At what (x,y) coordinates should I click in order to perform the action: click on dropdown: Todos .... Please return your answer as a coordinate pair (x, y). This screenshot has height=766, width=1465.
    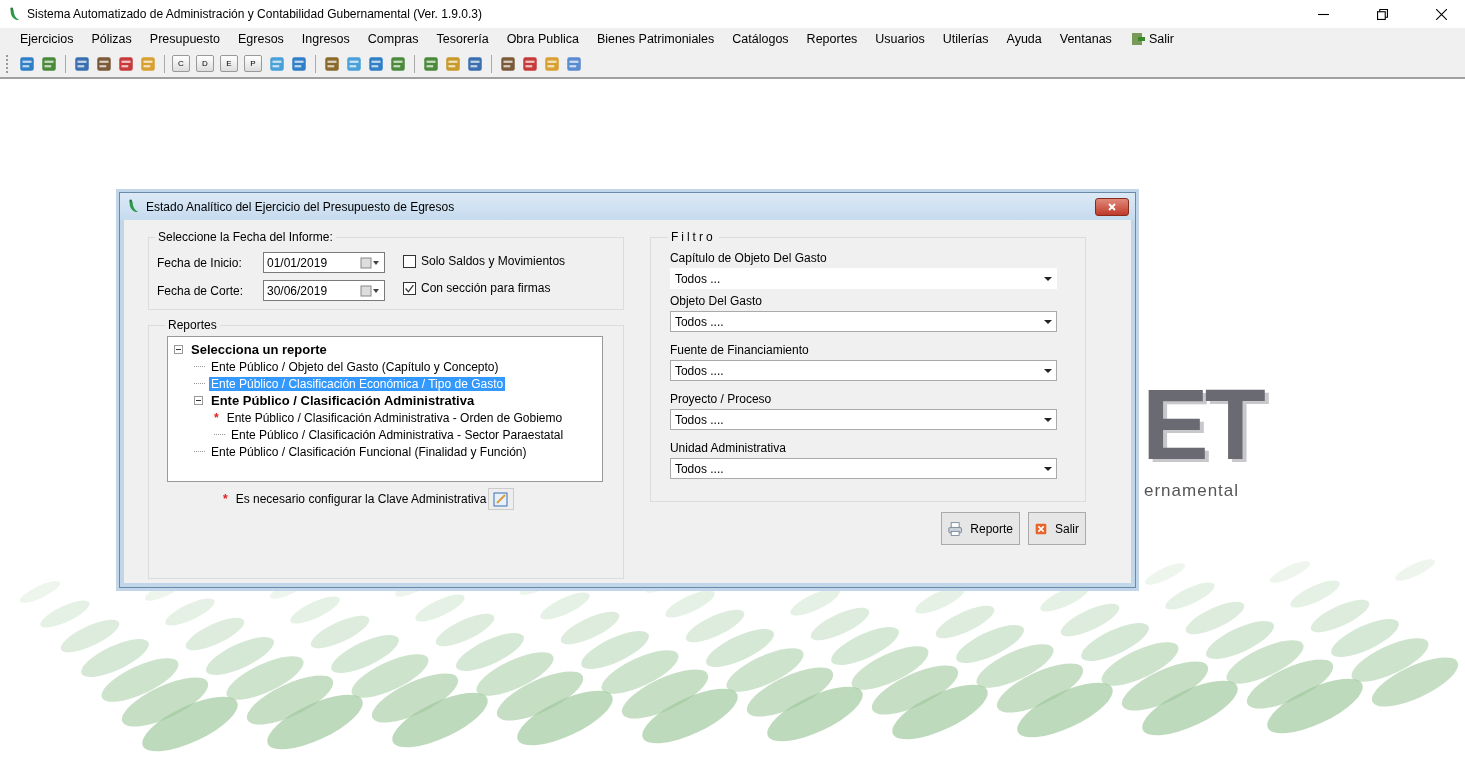
    Looking at the image, I should click on (863, 278).